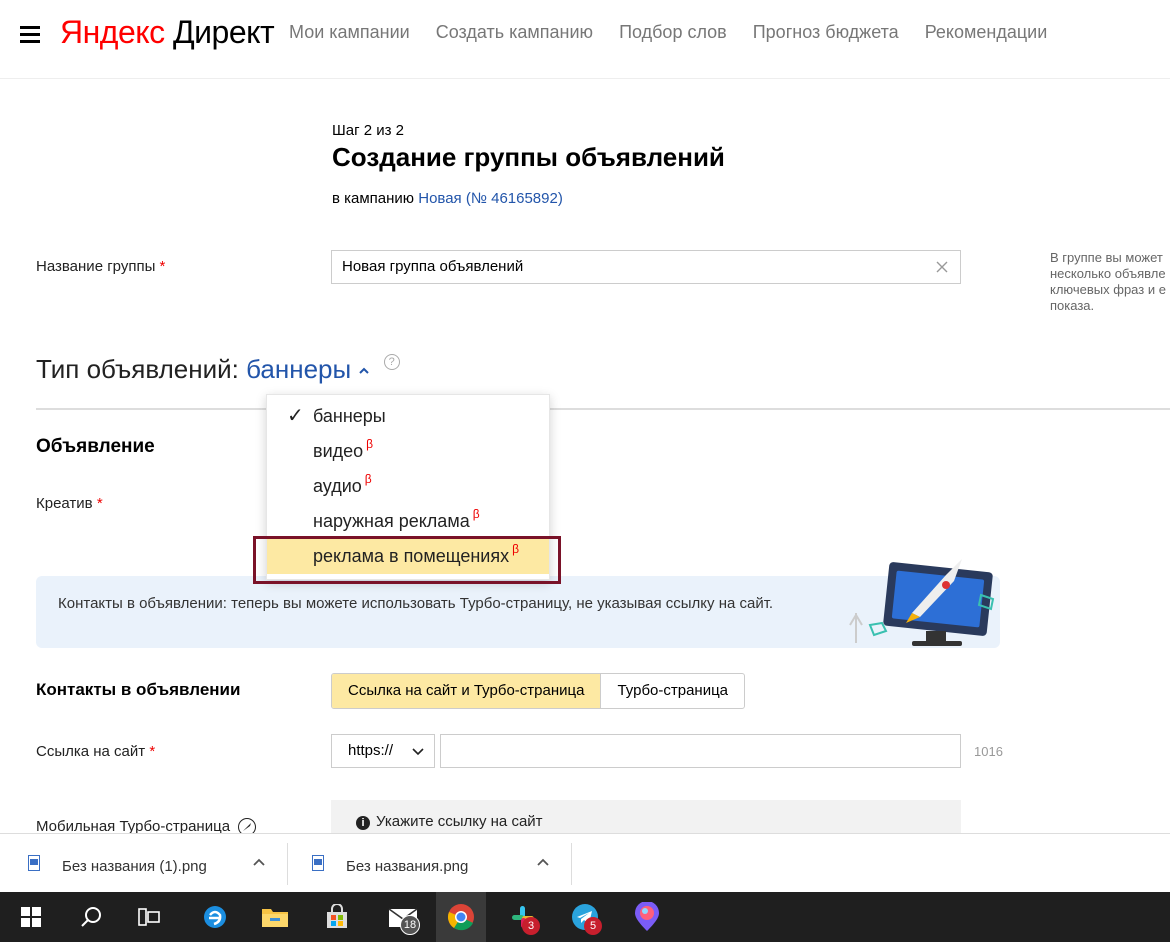  I want to click on campaign-link: Новая (№ 46165892), so click(490, 198).